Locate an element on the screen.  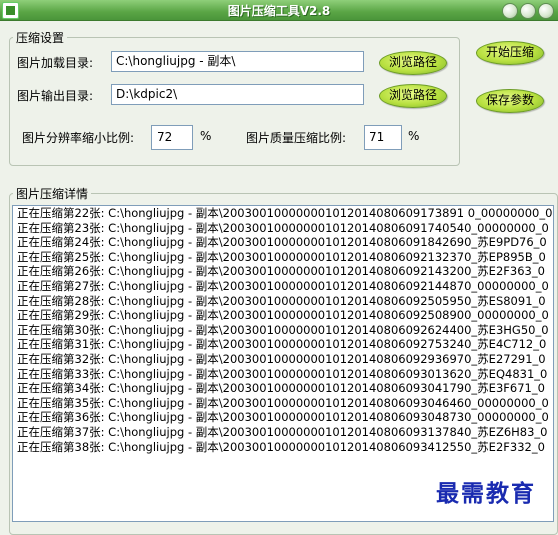
maximize-button is located at coordinates (528, 11).